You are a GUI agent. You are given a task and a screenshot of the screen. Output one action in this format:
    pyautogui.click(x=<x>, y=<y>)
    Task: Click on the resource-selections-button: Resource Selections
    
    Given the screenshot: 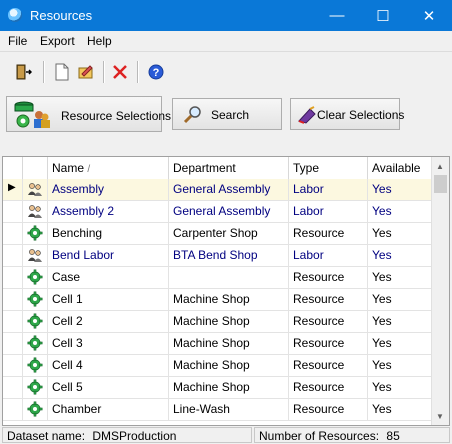 What is the action you would take?
    pyautogui.click(x=88, y=114)
    